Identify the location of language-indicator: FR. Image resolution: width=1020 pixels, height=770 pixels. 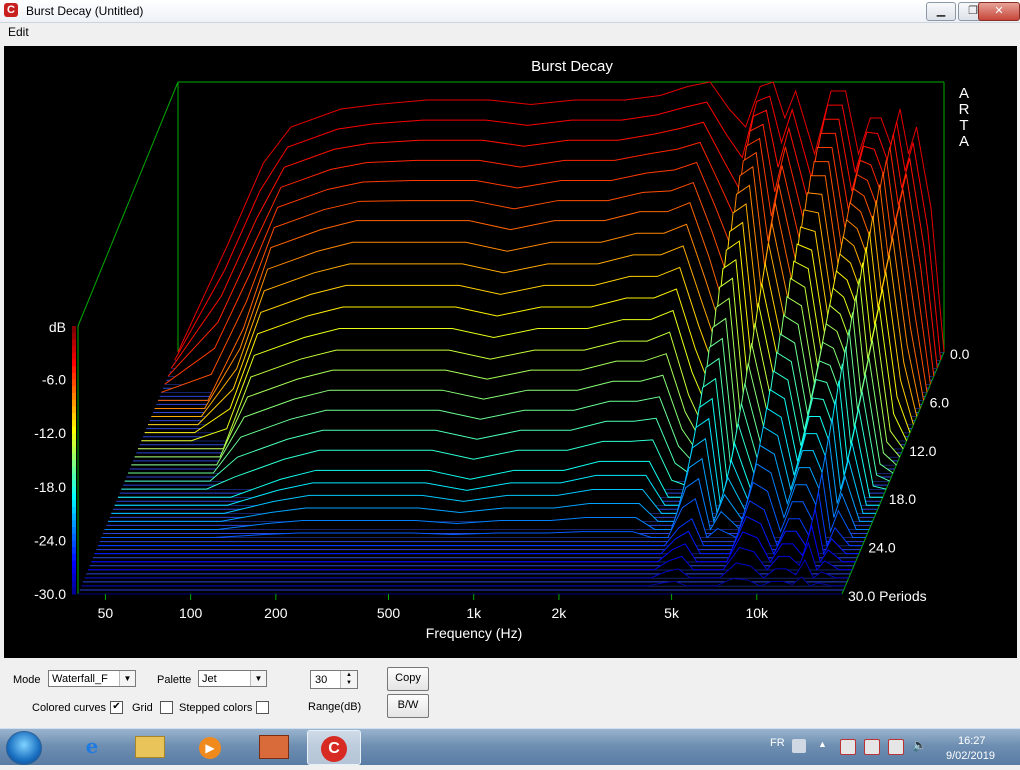
(777, 743).